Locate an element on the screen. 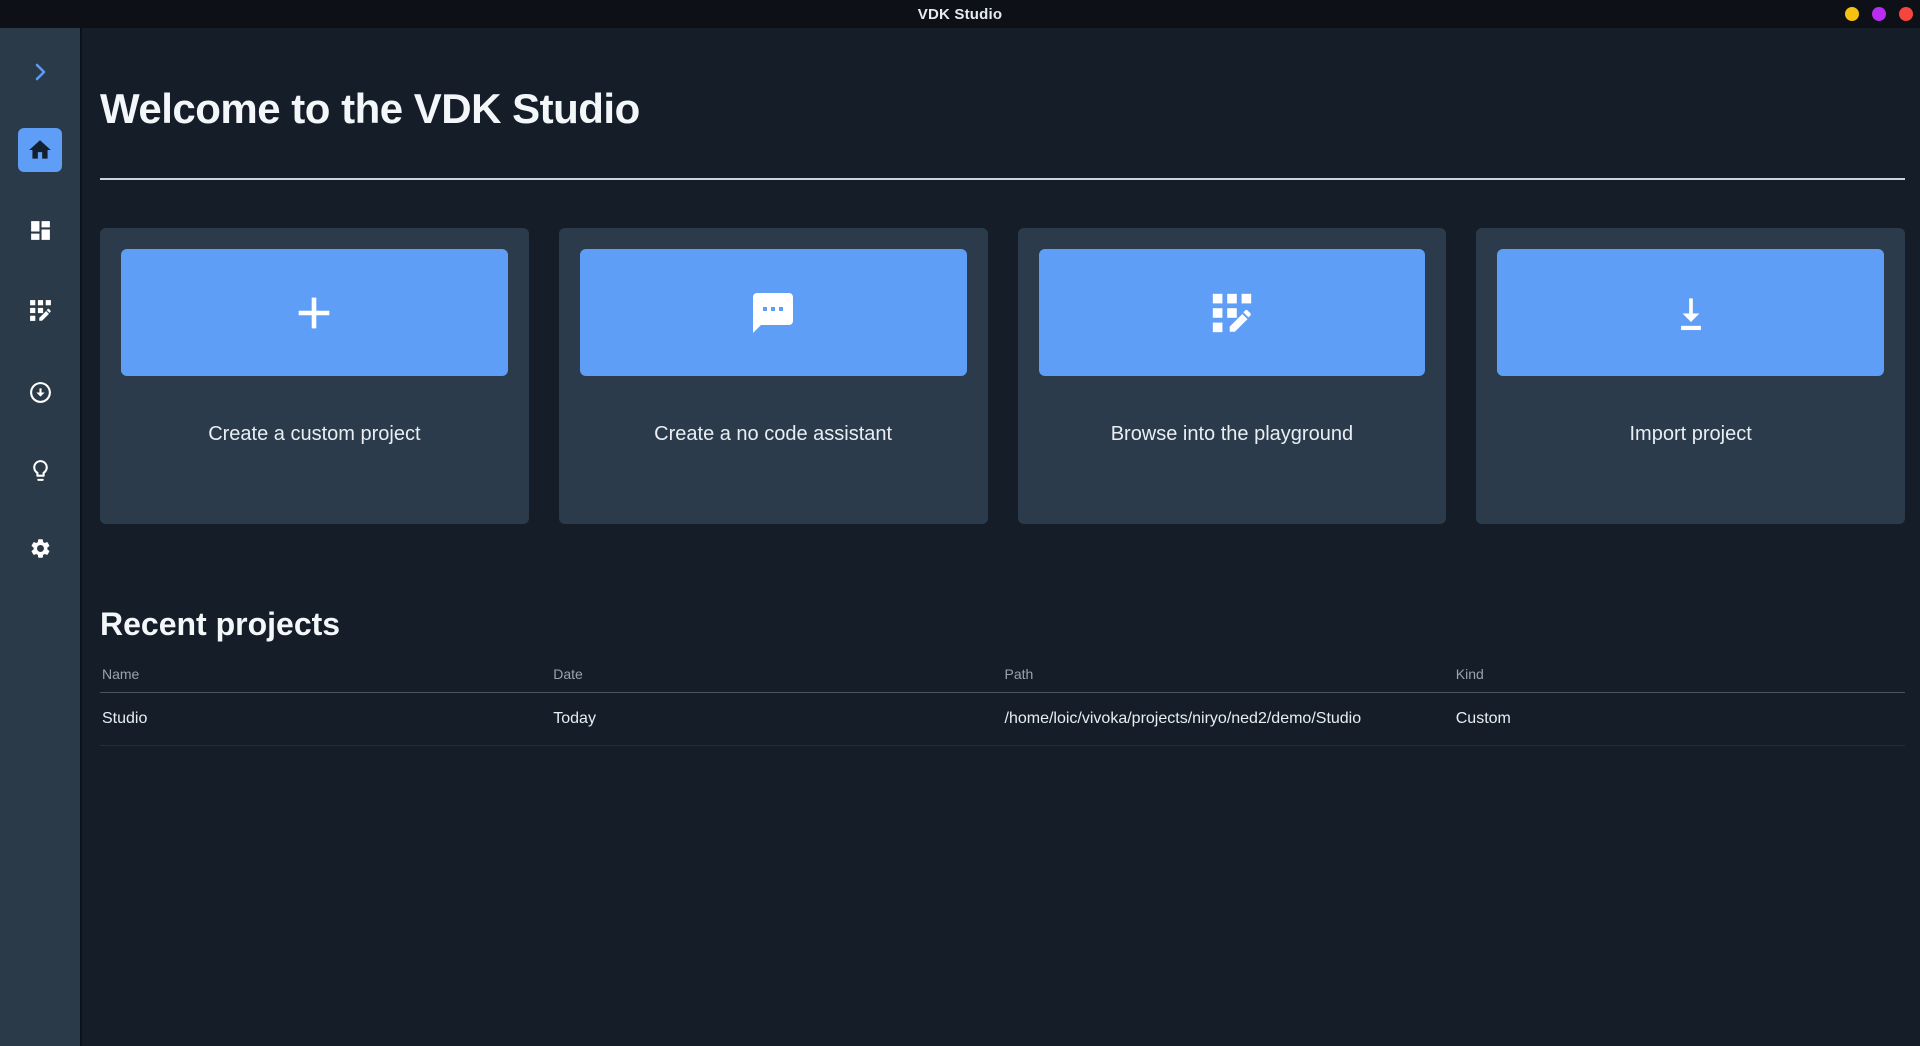 The height and width of the screenshot is (1046, 1920). cell-name: Studio is located at coordinates (125, 718).